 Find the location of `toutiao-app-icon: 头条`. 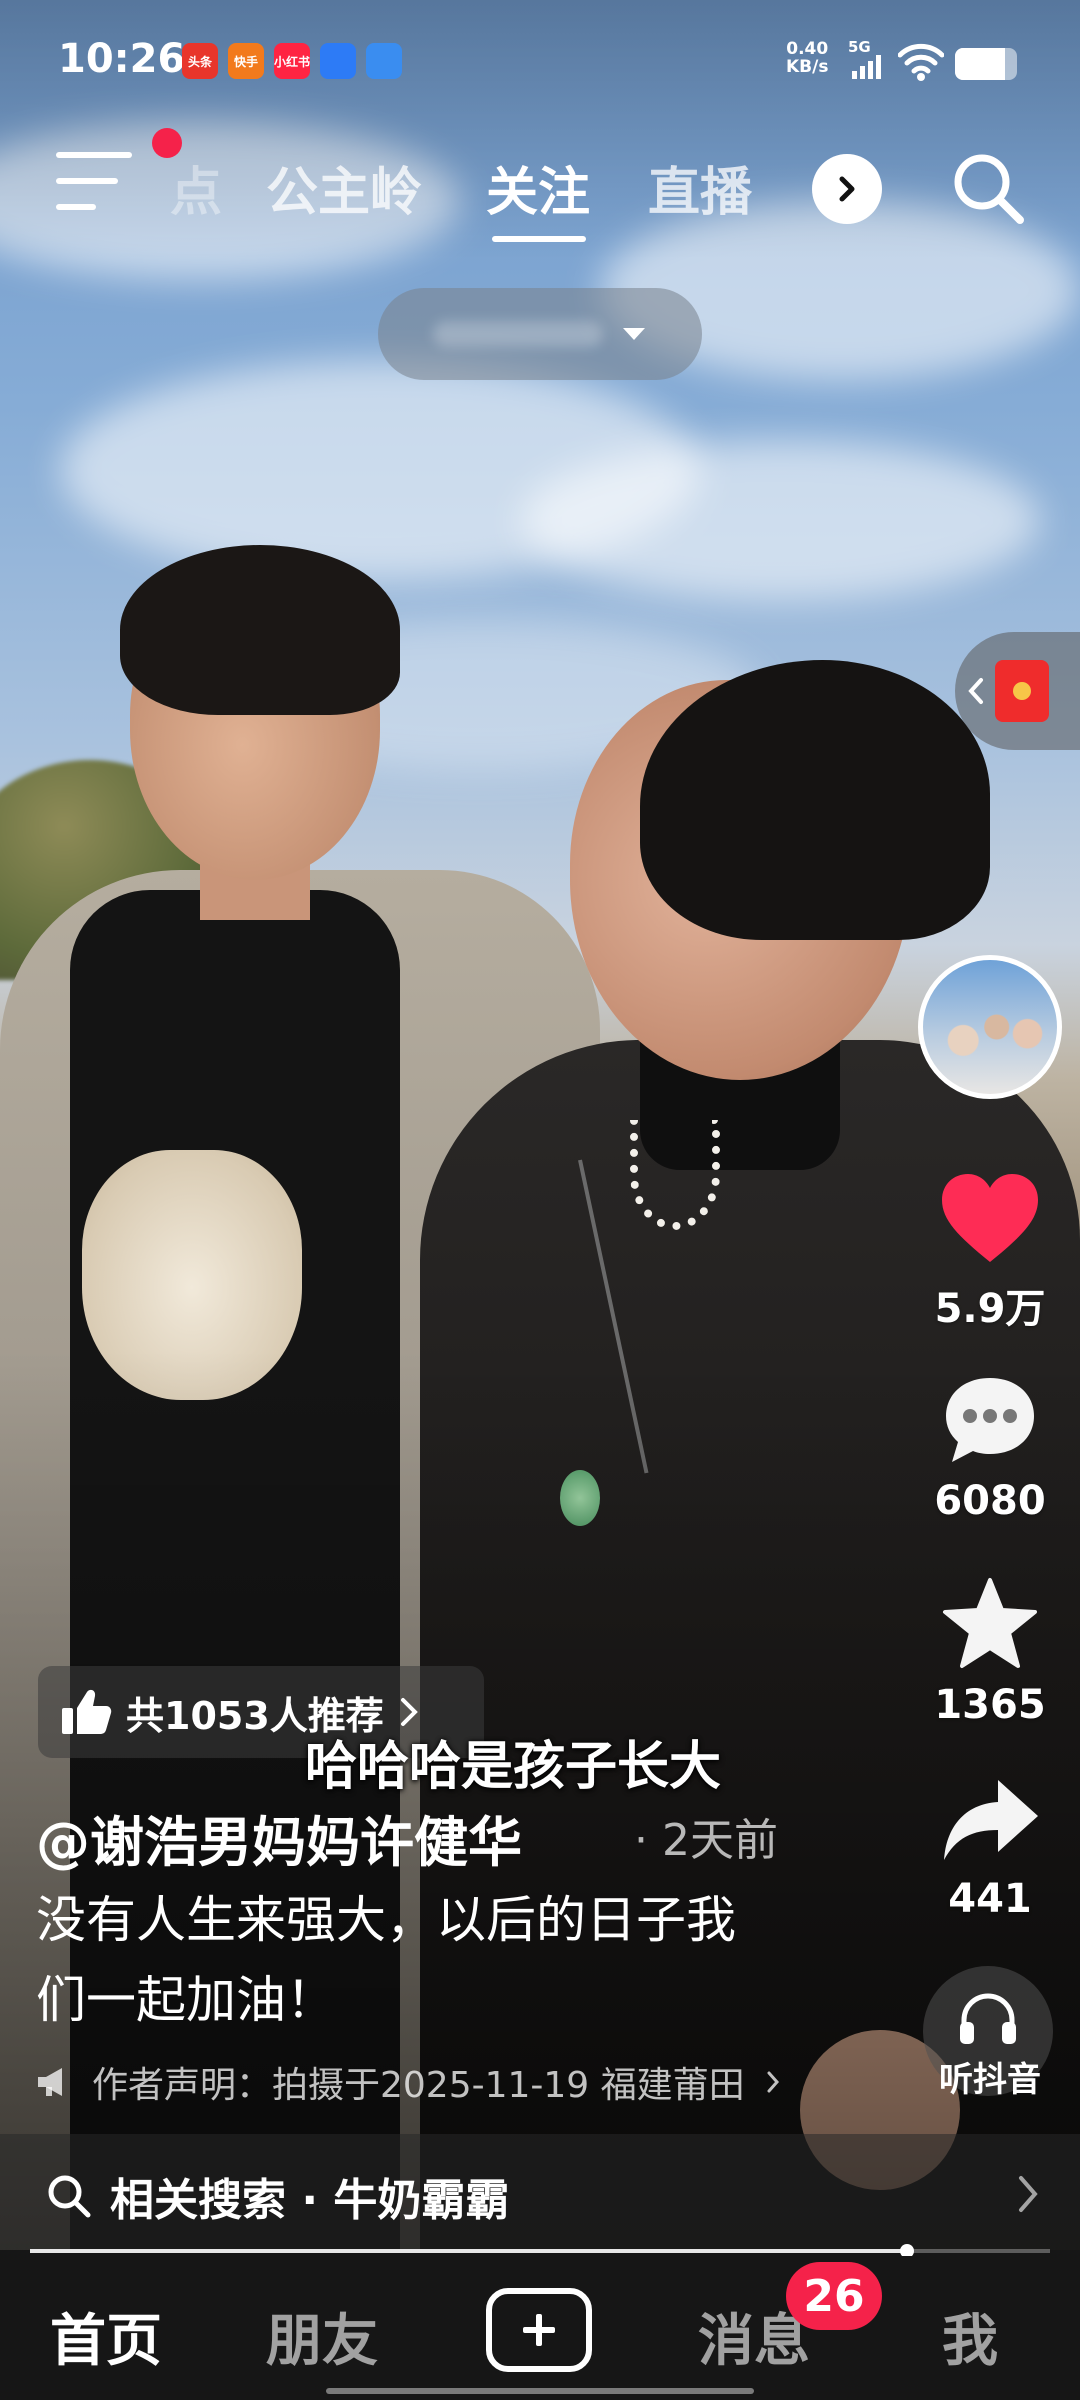

toutiao-app-icon: 头条 is located at coordinates (200, 61).